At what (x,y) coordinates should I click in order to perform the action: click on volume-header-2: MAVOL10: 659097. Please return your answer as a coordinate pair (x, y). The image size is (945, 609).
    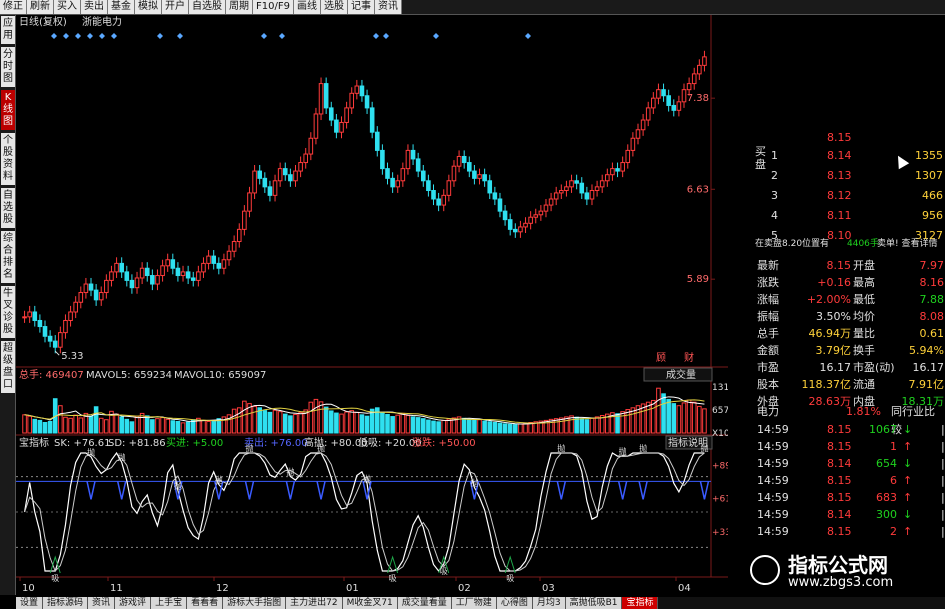
    Looking at the image, I should click on (220, 375).